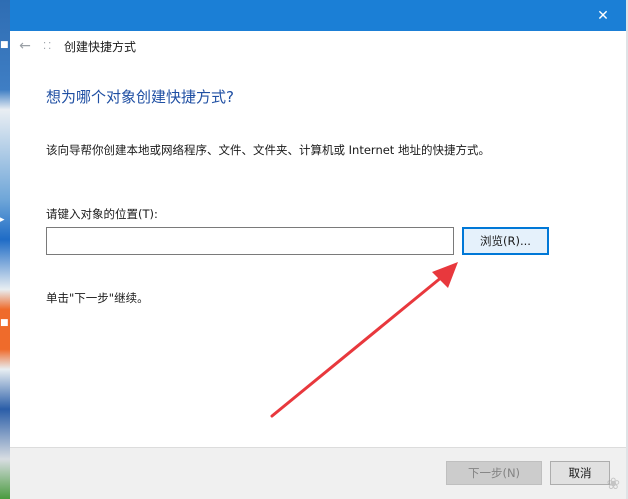 The height and width of the screenshot is (499, 628). I want to click on title-bar: ✕, so click(318, 15).